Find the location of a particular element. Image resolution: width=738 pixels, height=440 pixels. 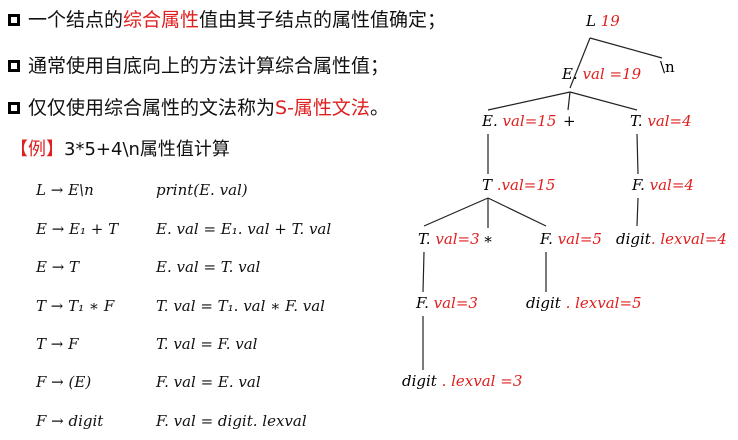

tree-node: F. val=3 is located at coordinates (446, 303).